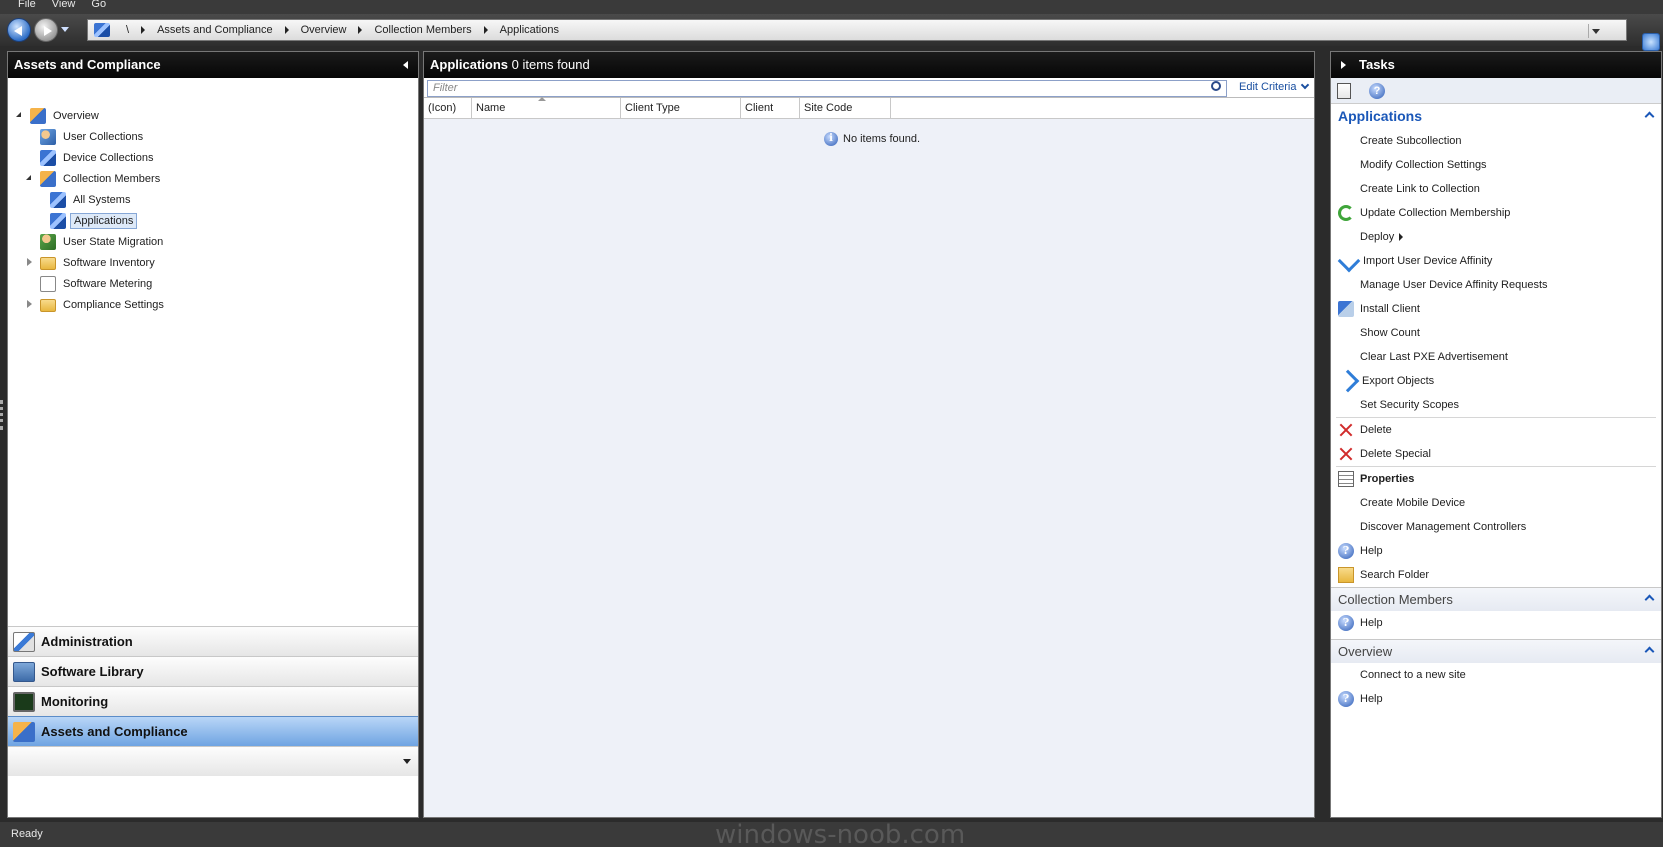  Describe the element at coordinates (1496, 503) in the screenshot. I see `task-create-mobile: Create Mobile Device` at that location.